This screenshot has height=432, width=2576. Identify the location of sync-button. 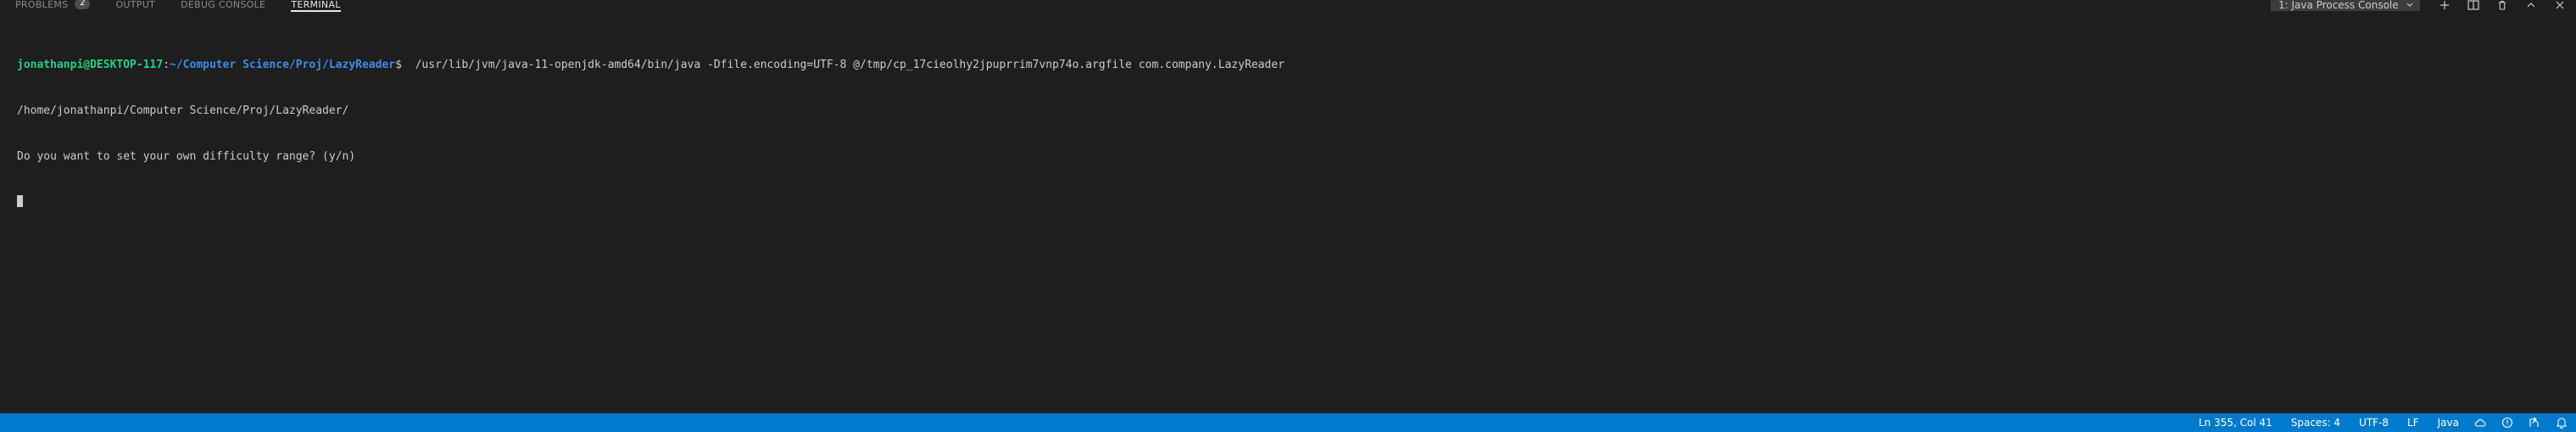
(2480, 423).